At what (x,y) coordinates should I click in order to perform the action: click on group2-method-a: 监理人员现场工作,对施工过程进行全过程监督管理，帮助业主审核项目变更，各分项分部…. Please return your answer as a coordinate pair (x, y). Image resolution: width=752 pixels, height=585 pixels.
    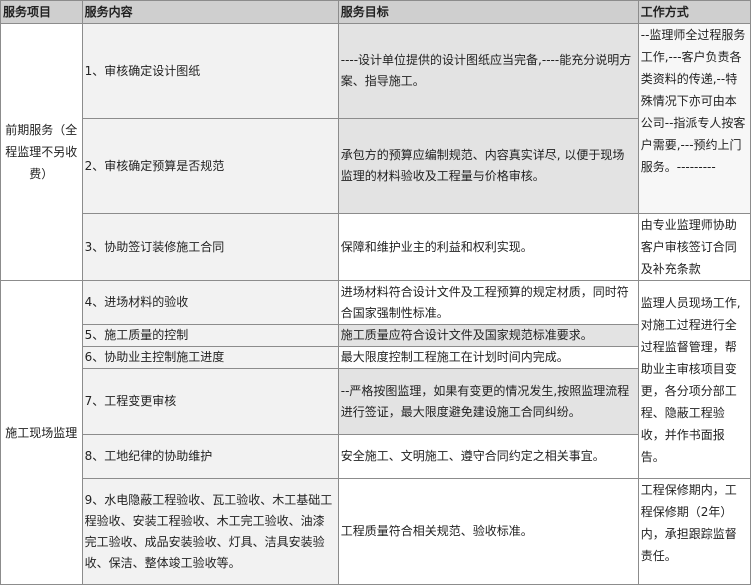
    Looking at the image, I should click on (694, 379).